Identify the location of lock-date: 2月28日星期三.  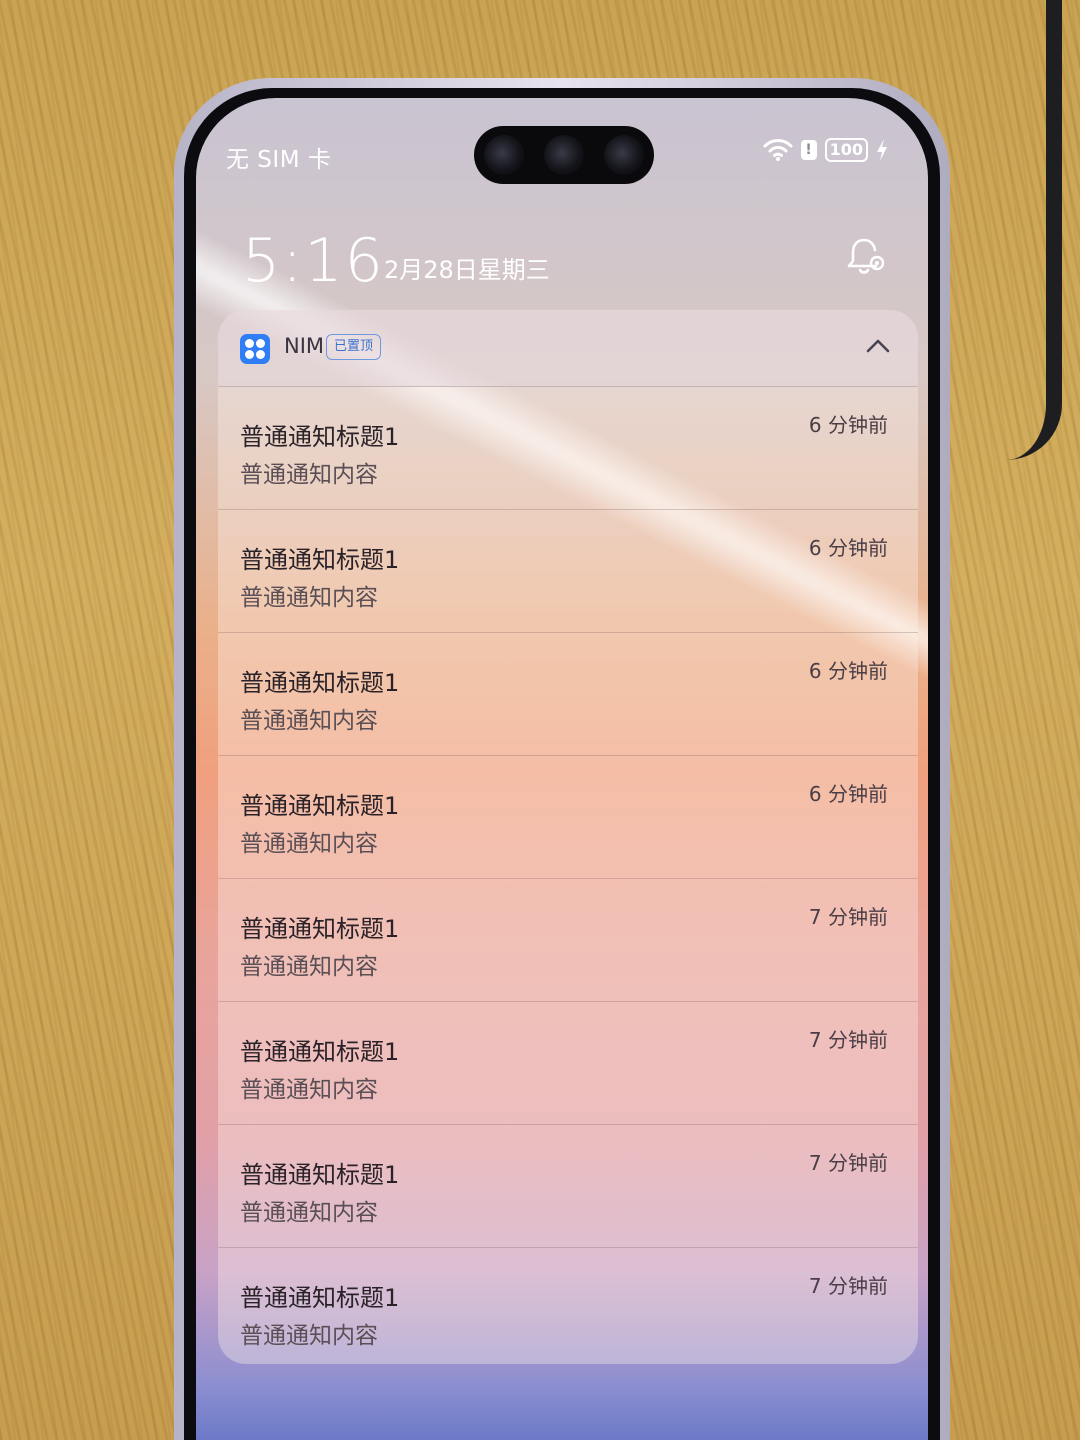
(467, 270).